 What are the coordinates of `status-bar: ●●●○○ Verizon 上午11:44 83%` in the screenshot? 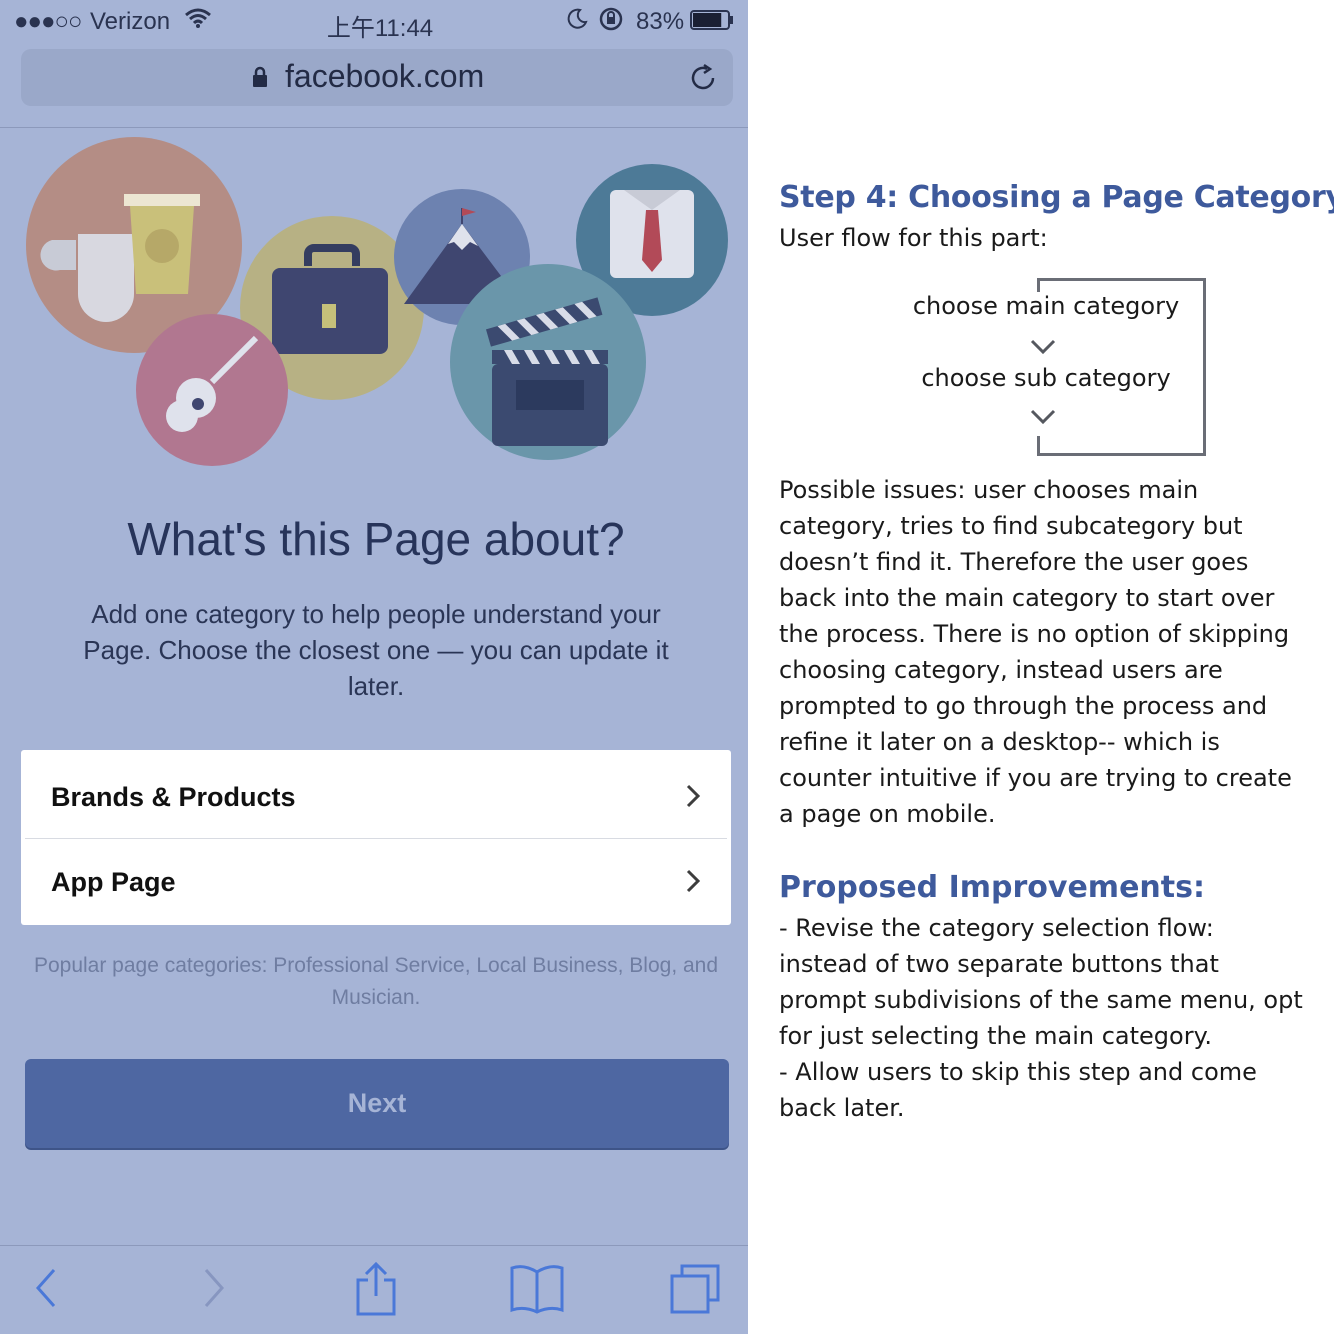 It's located at (374, 21).